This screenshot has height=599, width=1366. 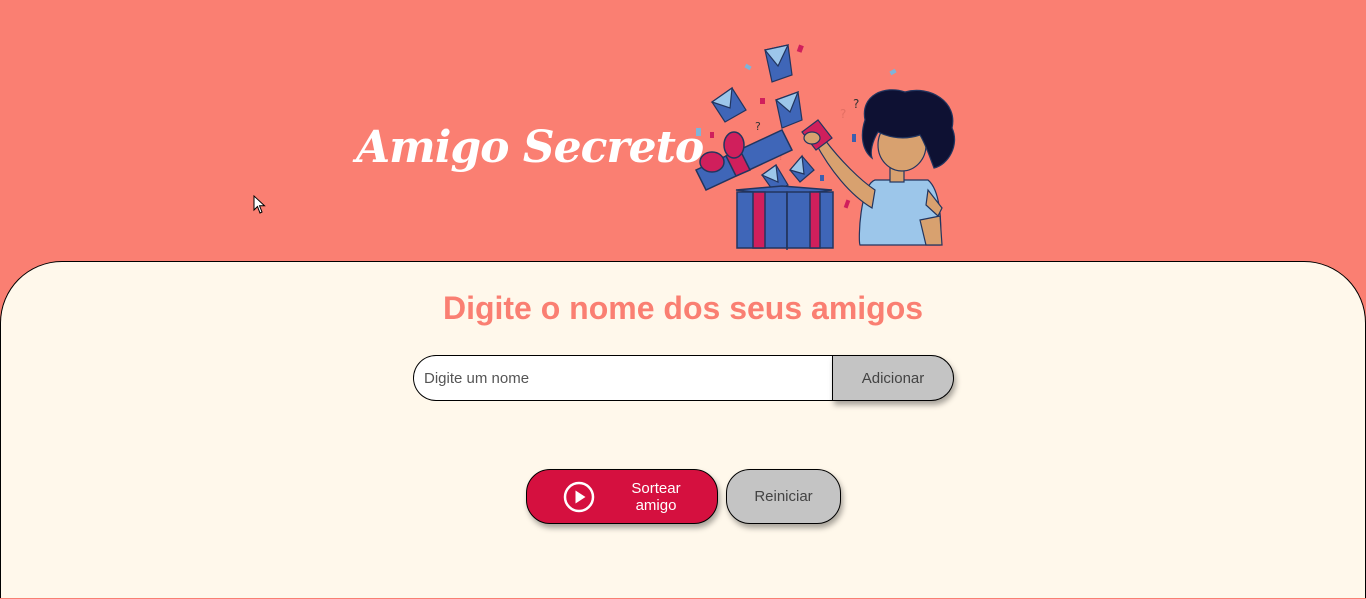 What do you see at coordinates (622, 496) in the screenshot?
I see `draw-friend-button: Sortear amigo` at bounding box center [622, 496].